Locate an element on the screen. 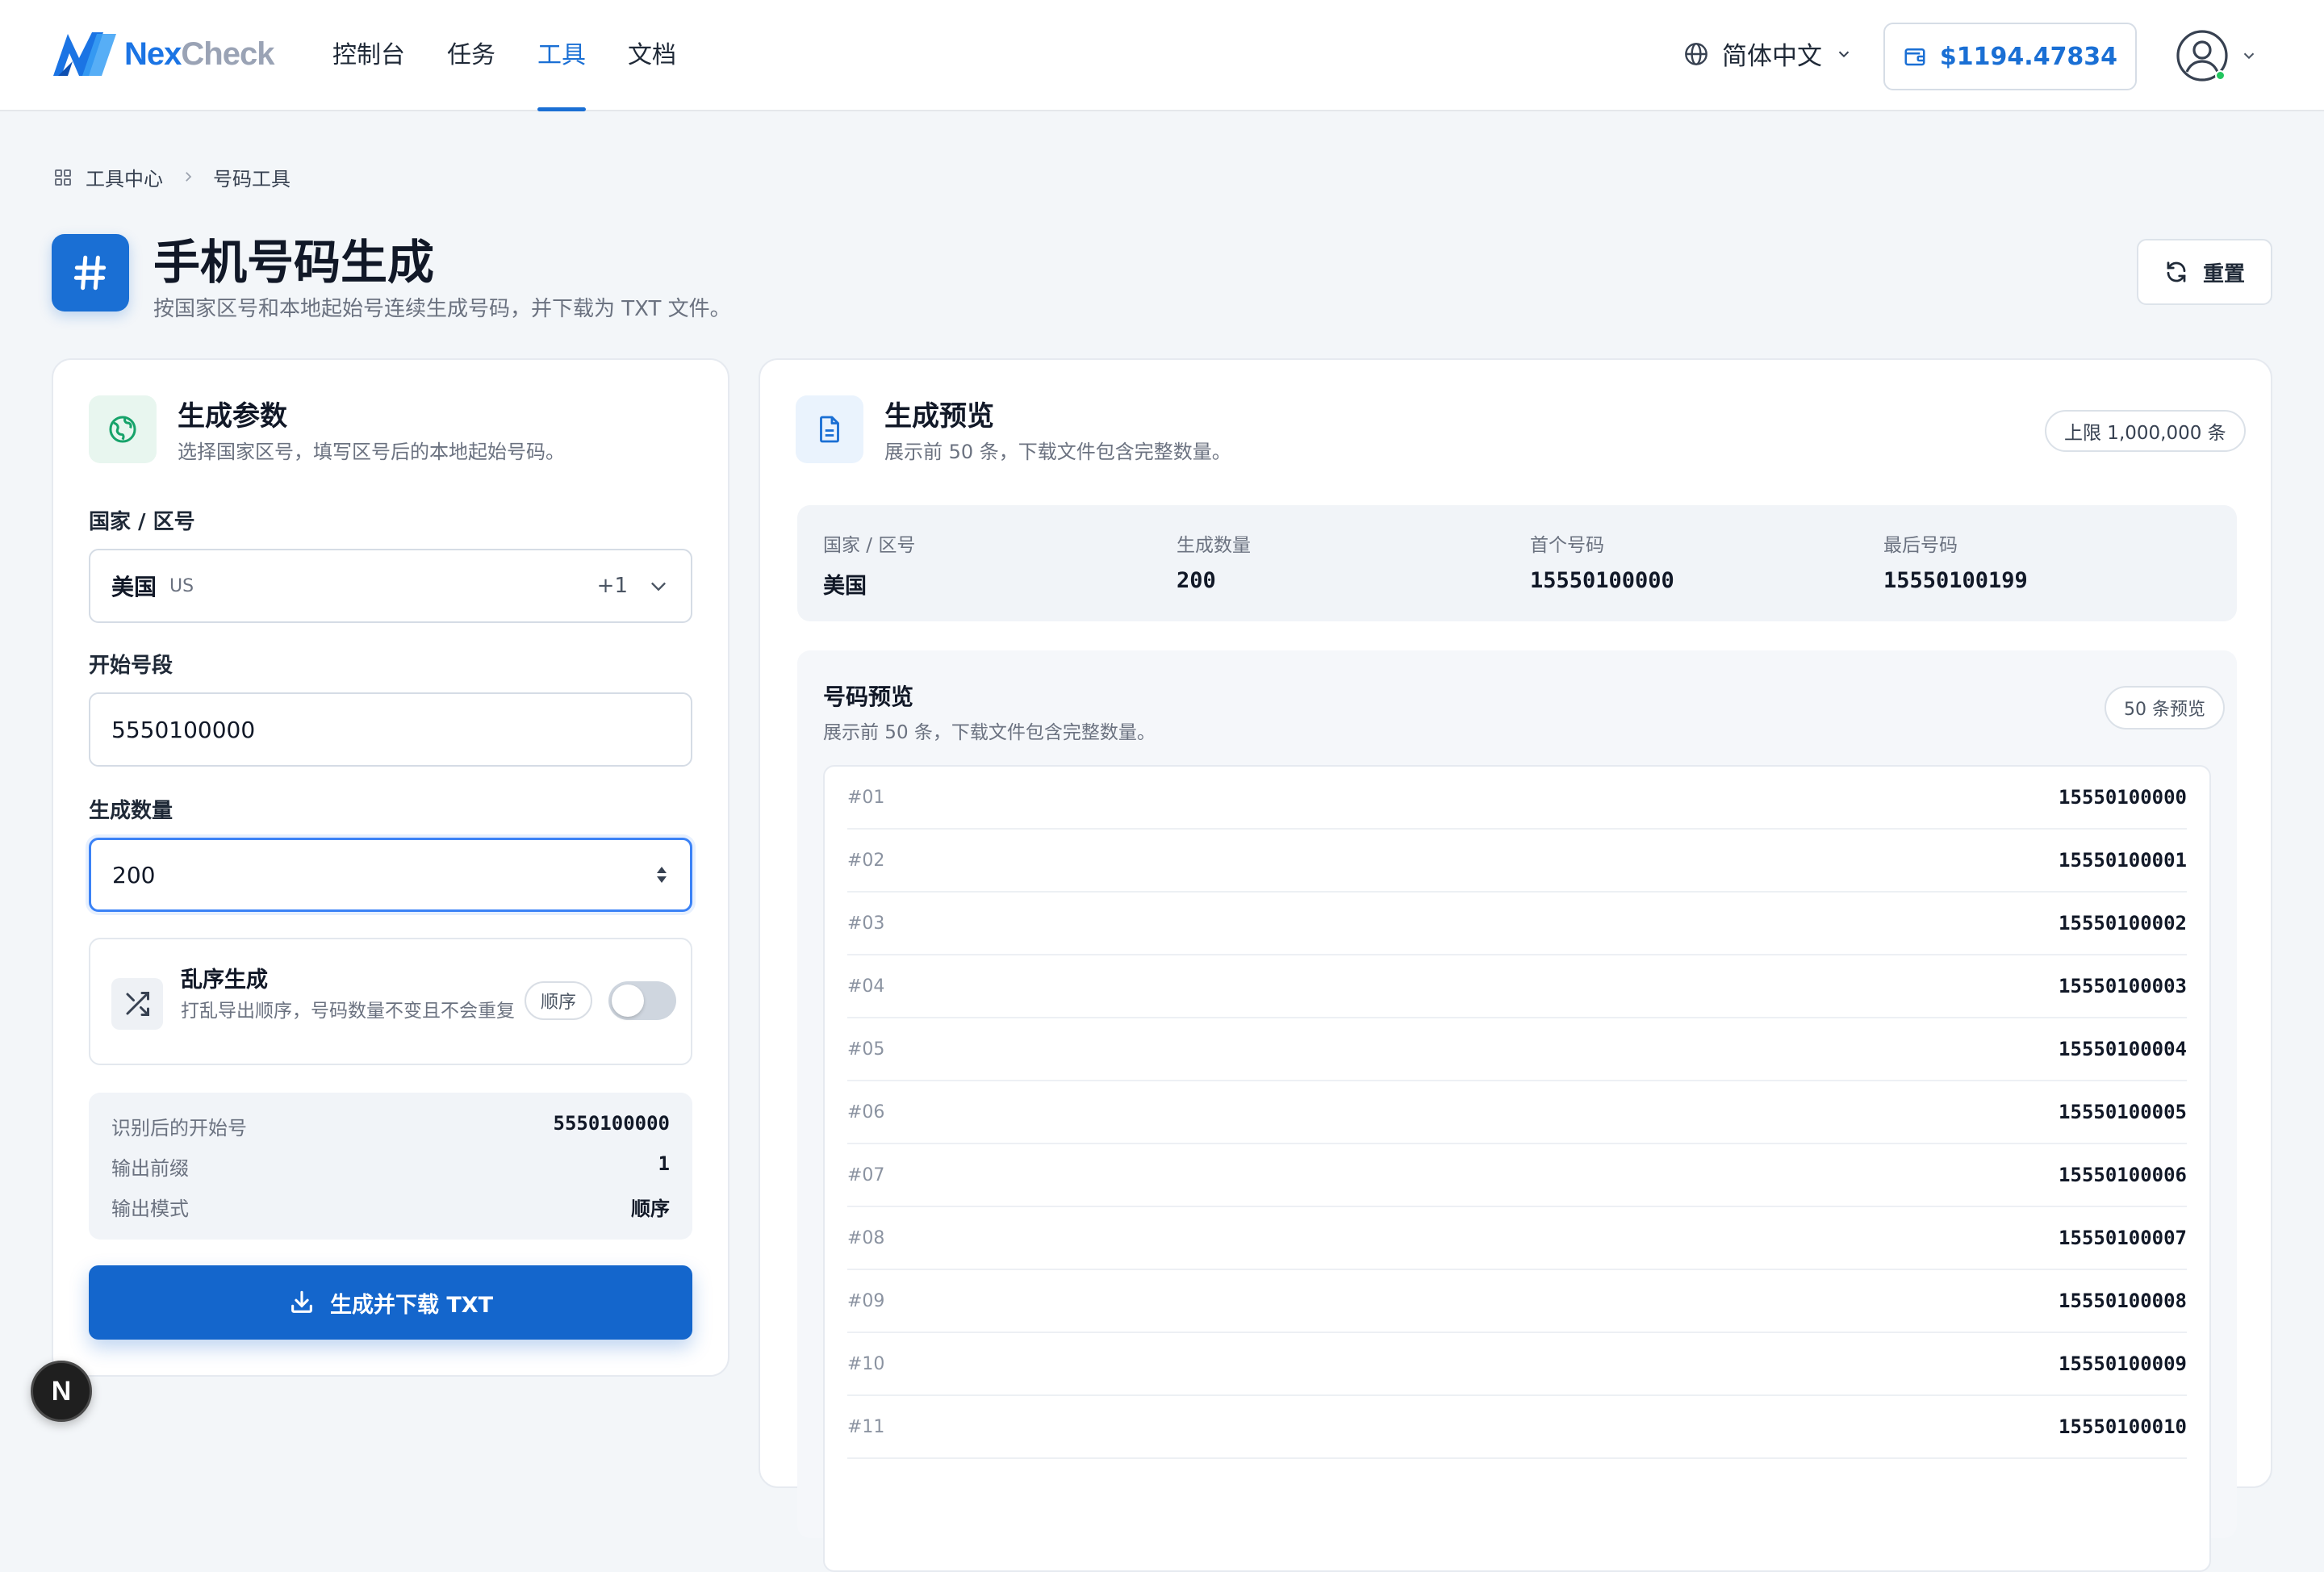  document-icon is located at coordinates (829, 430).